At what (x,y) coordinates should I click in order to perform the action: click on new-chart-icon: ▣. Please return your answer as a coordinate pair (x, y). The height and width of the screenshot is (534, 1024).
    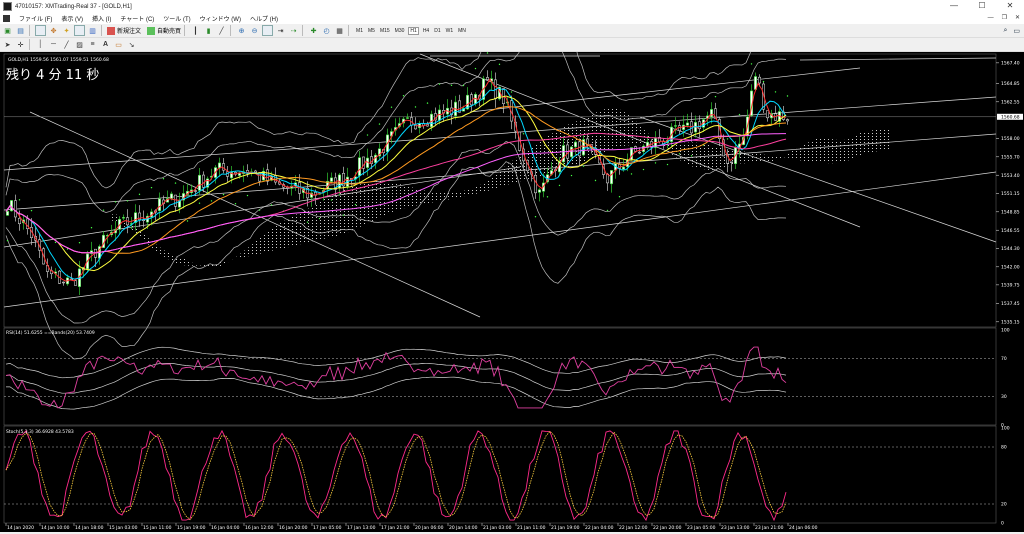
    Looking at the image, I should click on (7, 30).